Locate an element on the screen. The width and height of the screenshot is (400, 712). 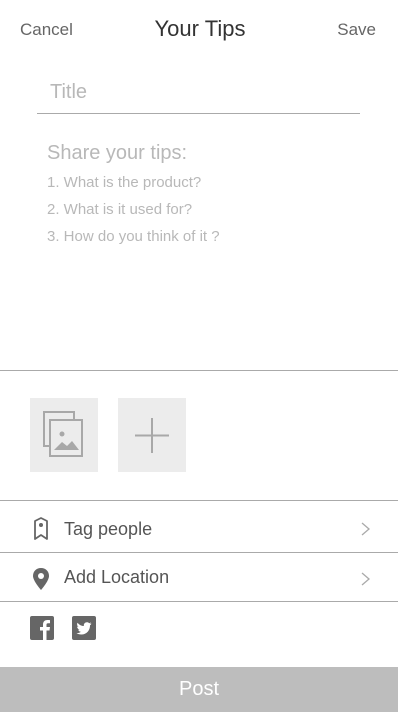
add-photo-from-gallery-button is located at coordinates (64, 435).